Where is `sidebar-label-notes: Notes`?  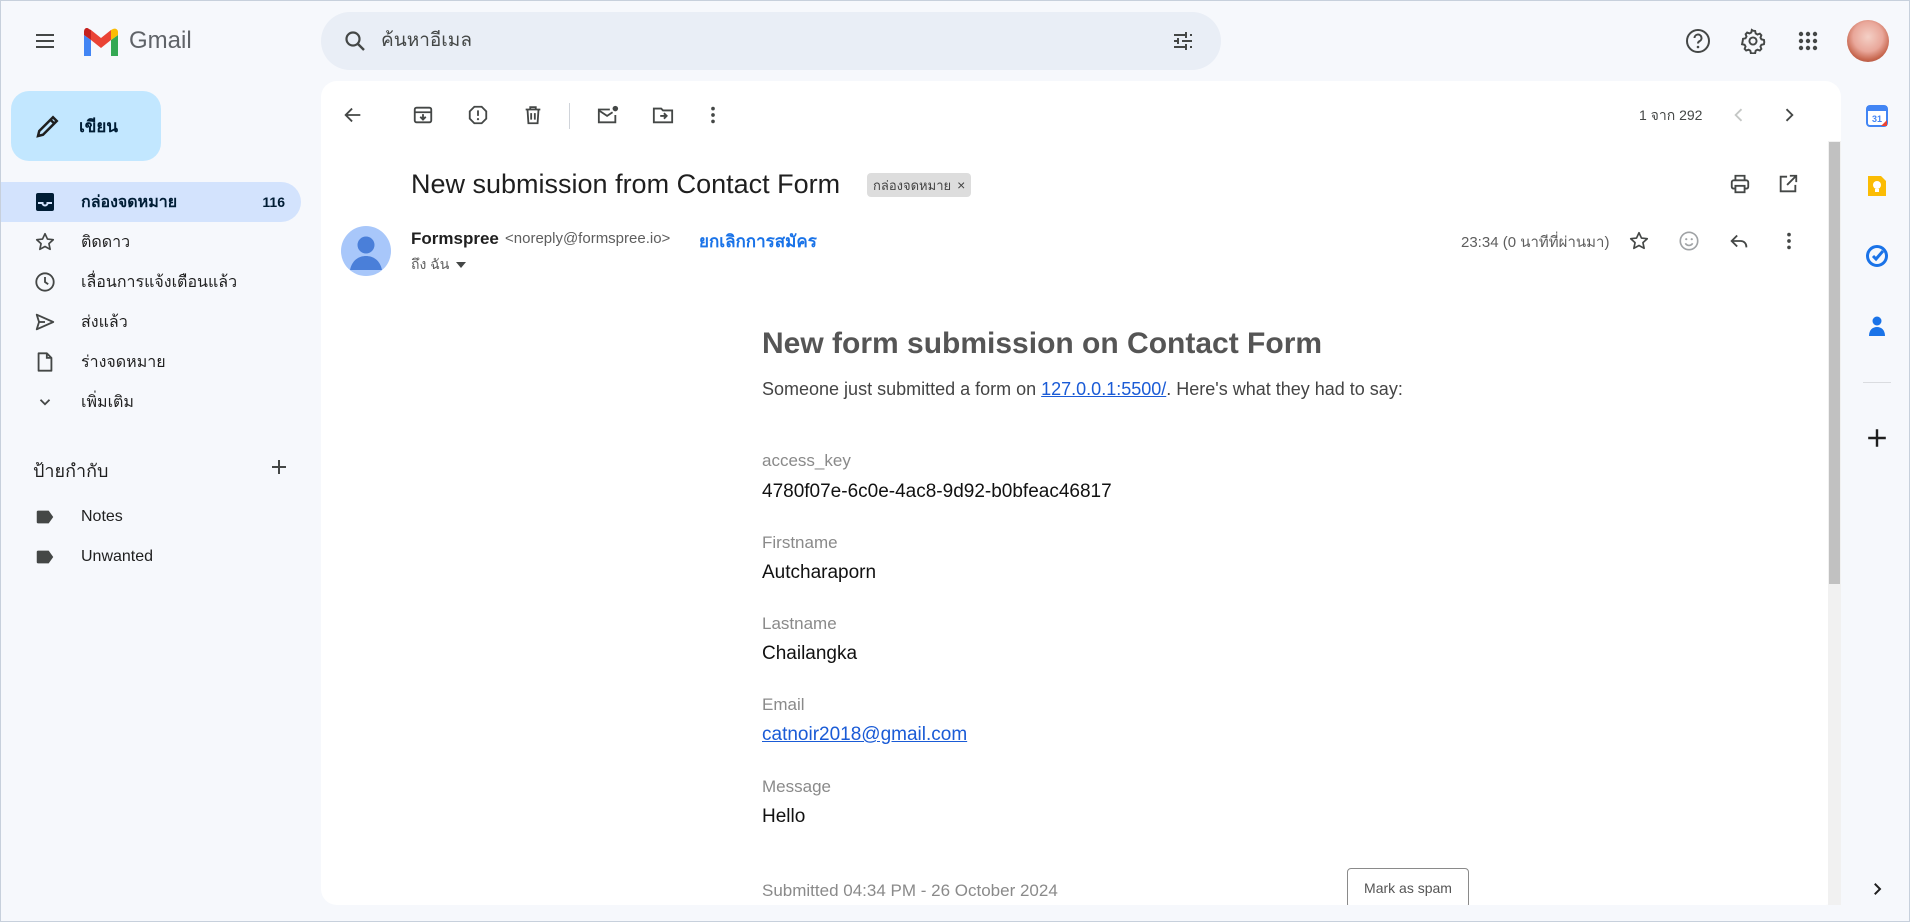
sidebar-label-notes: Notes is located at coordinates (151, 517).